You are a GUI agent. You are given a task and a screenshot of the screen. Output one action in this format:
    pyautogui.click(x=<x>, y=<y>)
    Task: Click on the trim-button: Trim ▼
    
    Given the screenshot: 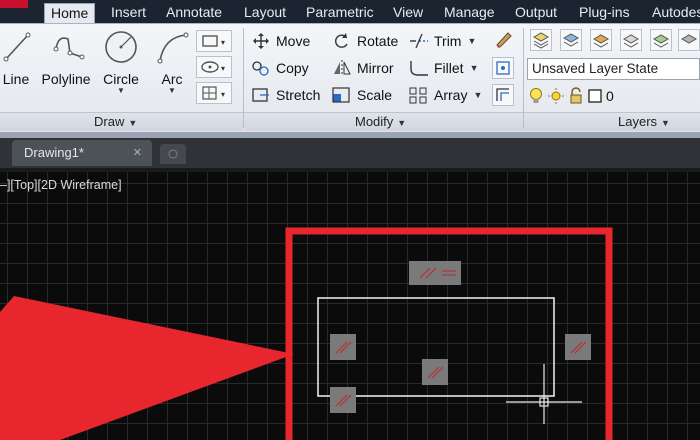 What is the action you would take?
    pyautogui.click(x=442, y=41)
    